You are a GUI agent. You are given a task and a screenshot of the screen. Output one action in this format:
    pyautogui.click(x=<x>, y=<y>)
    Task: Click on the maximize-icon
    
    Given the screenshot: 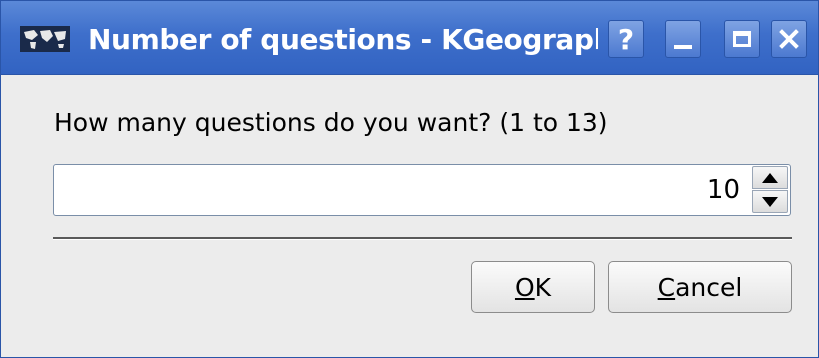 What is the action you would take?
    pyautogui.click(x=742, y=39)
    